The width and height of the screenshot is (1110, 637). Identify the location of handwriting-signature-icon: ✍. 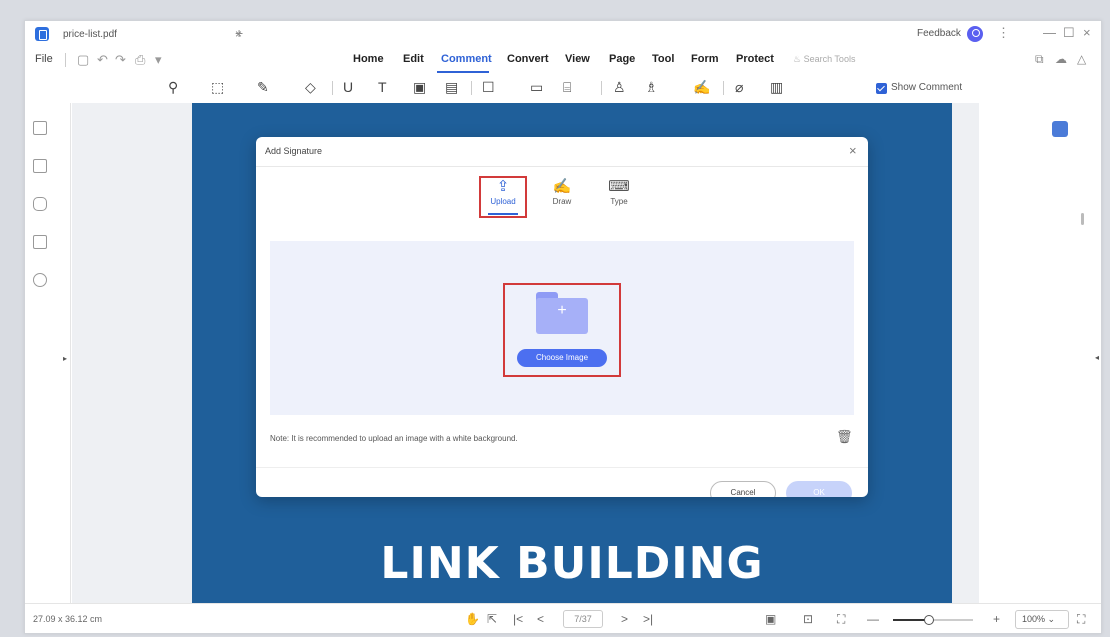
(701, 87).